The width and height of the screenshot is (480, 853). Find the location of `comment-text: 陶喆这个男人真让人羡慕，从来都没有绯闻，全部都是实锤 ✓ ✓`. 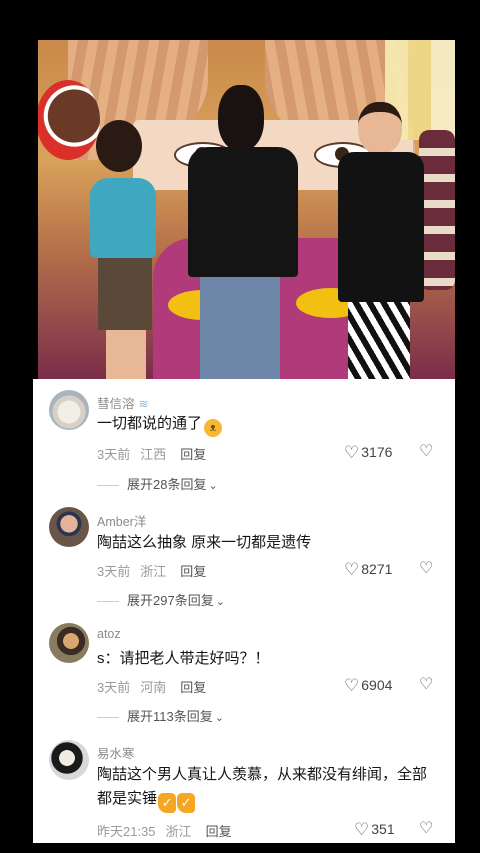

comment-text: 陶喆这个男人真让人羡慕，从来都没有绯闻，全部都是实锤 ✓ ✓ is located at coordinates (265, 788).